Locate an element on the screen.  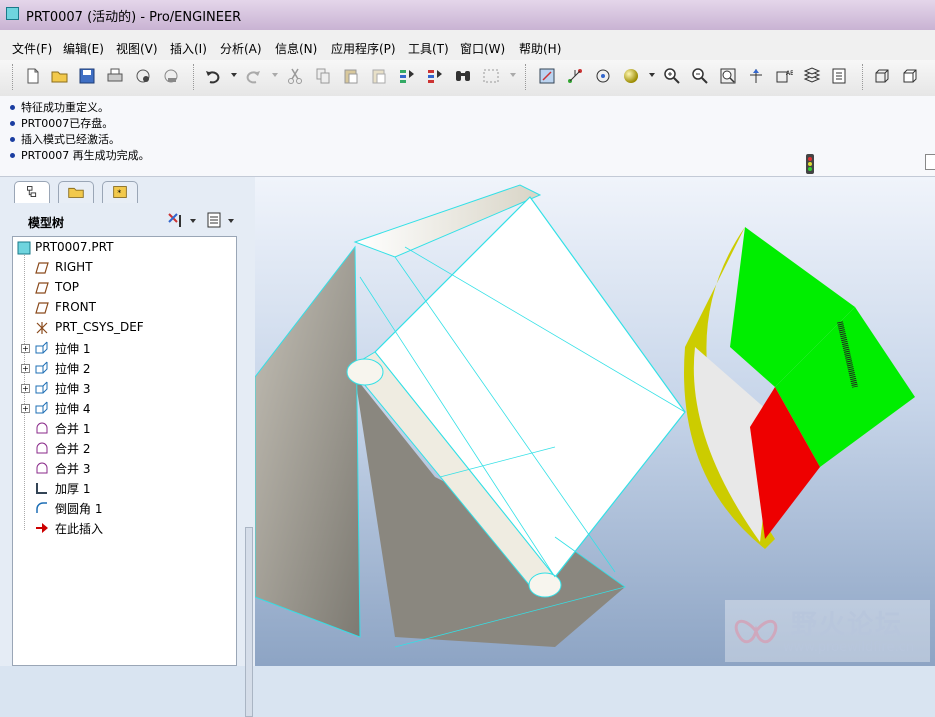
tree-settings-dropdown-icon is located at coordinates (193, 221).